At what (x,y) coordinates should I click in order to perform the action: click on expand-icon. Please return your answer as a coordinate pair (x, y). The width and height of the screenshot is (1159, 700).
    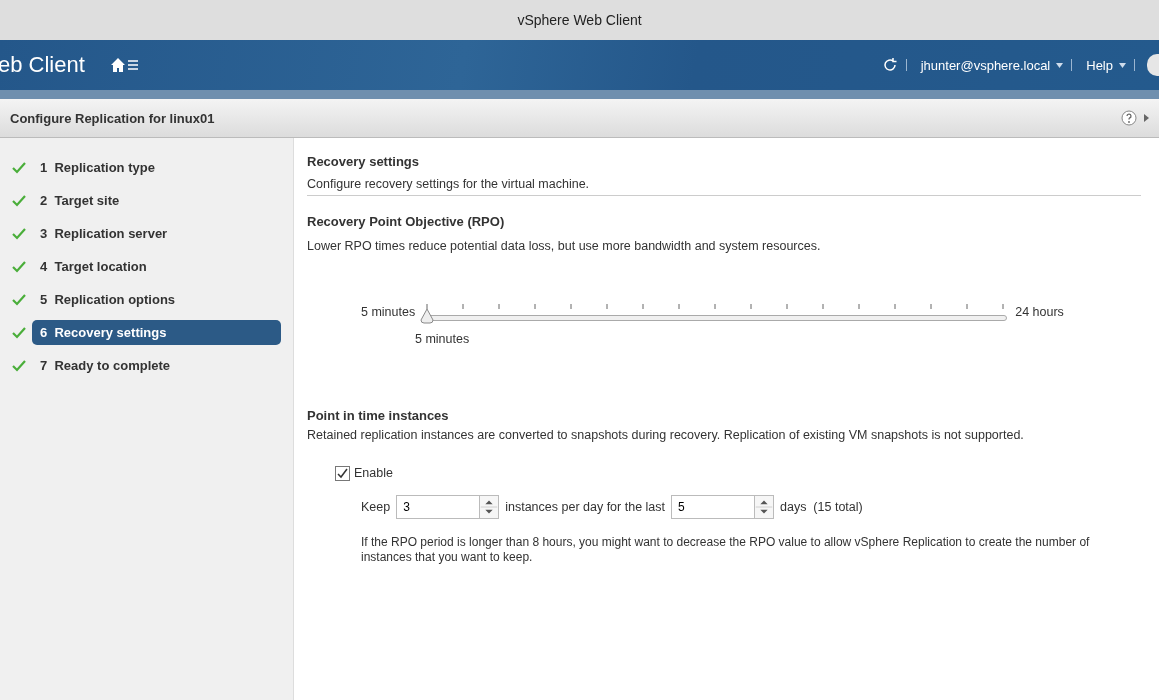
    Looking at the image, I should click on (1147, 118).